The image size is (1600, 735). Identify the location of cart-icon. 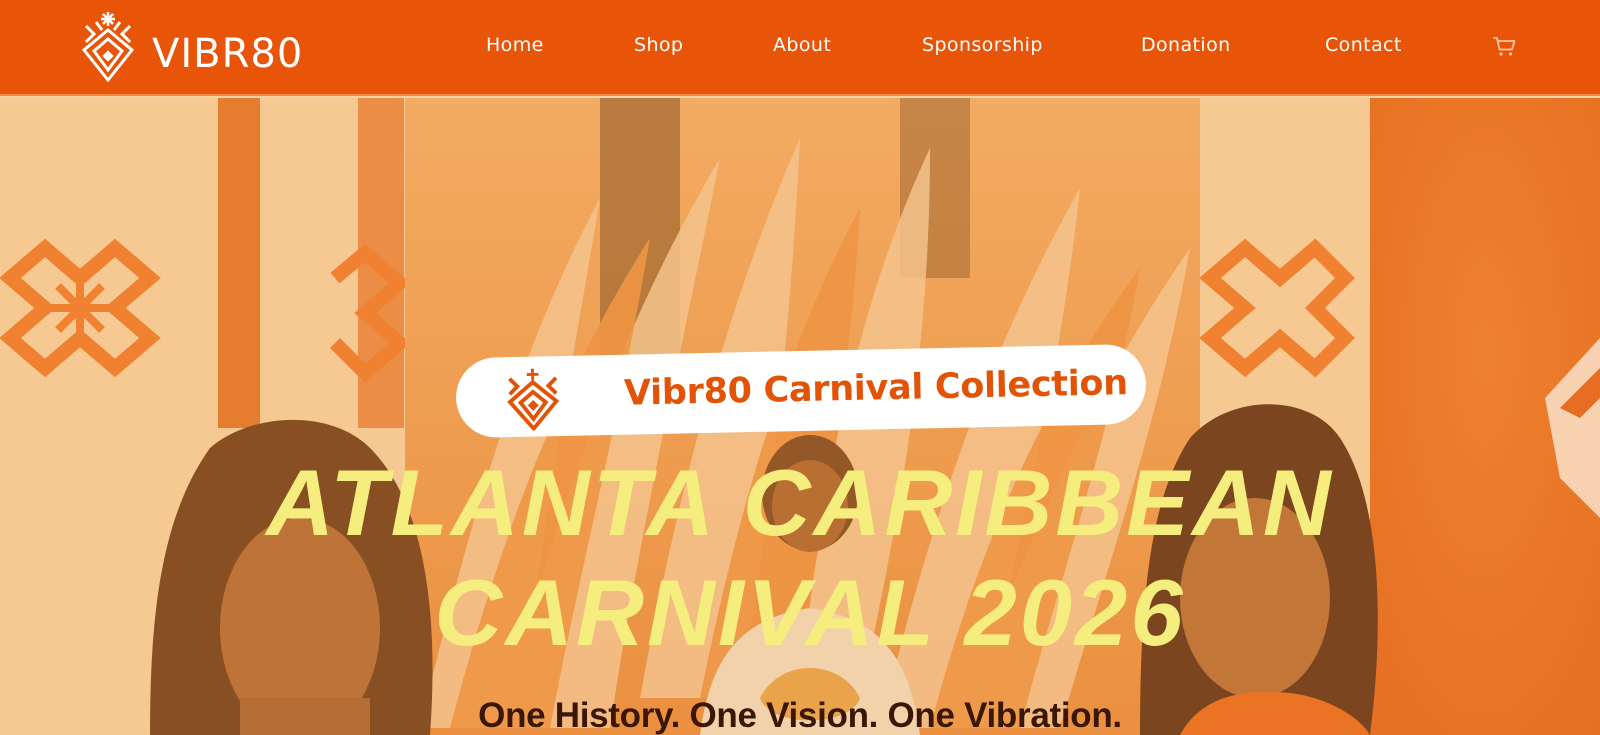
(1505, 47).